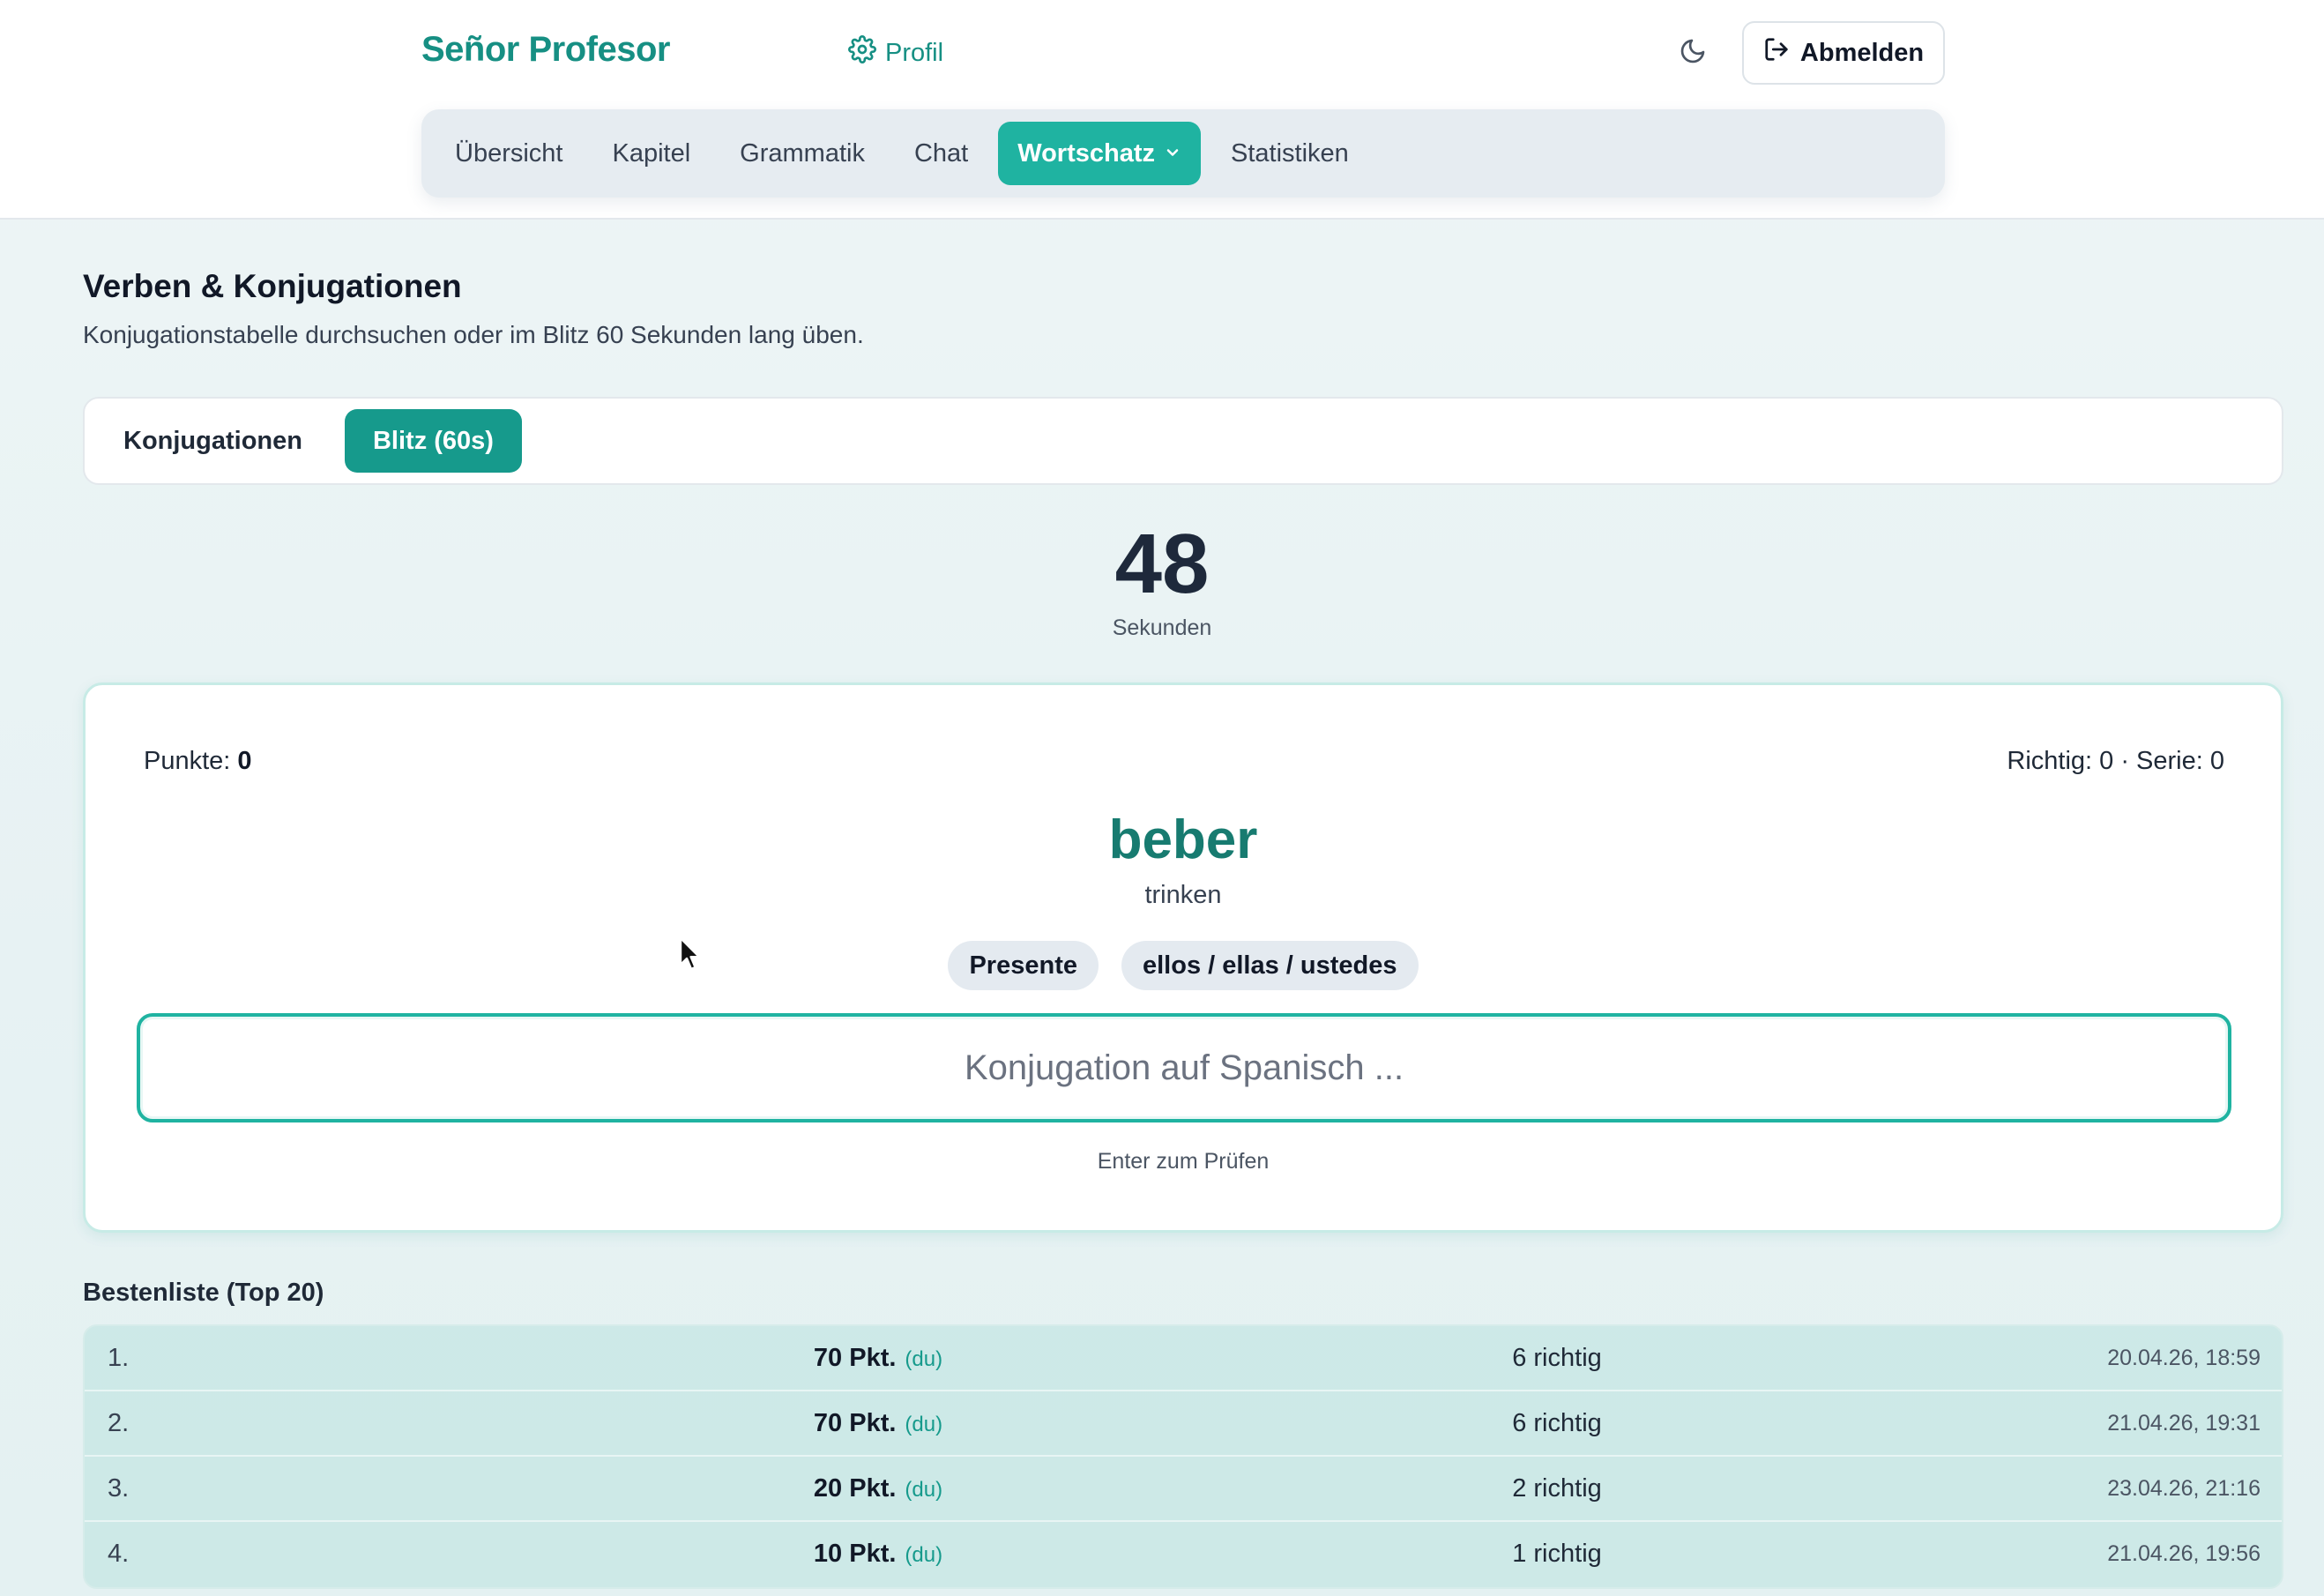  Describe the element at coordinates (509, 153) in the screenshot. I see `nav-item-uebersicht: Übersicht` at that location.